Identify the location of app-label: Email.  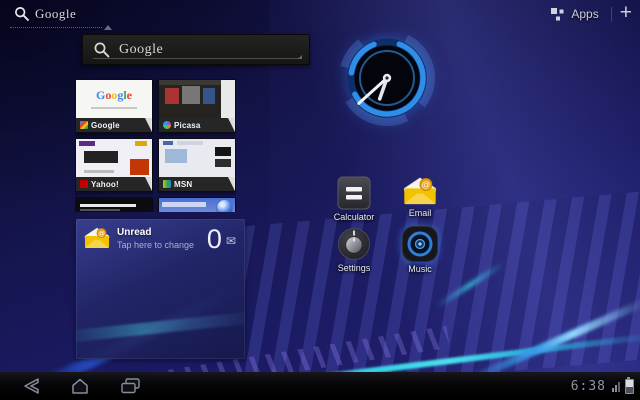
(420, 213).